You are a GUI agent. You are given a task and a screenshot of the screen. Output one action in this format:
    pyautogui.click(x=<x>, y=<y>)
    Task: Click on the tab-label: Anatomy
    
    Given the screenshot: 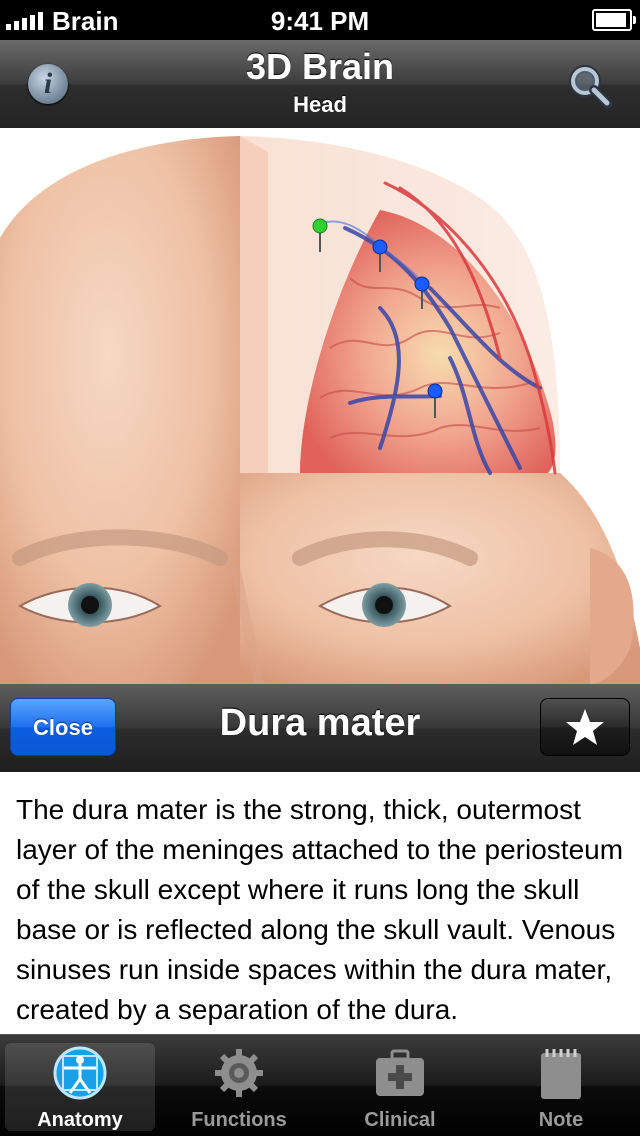 What is the action you would take?
    pyautogui.click(x=80, y=1120)
    